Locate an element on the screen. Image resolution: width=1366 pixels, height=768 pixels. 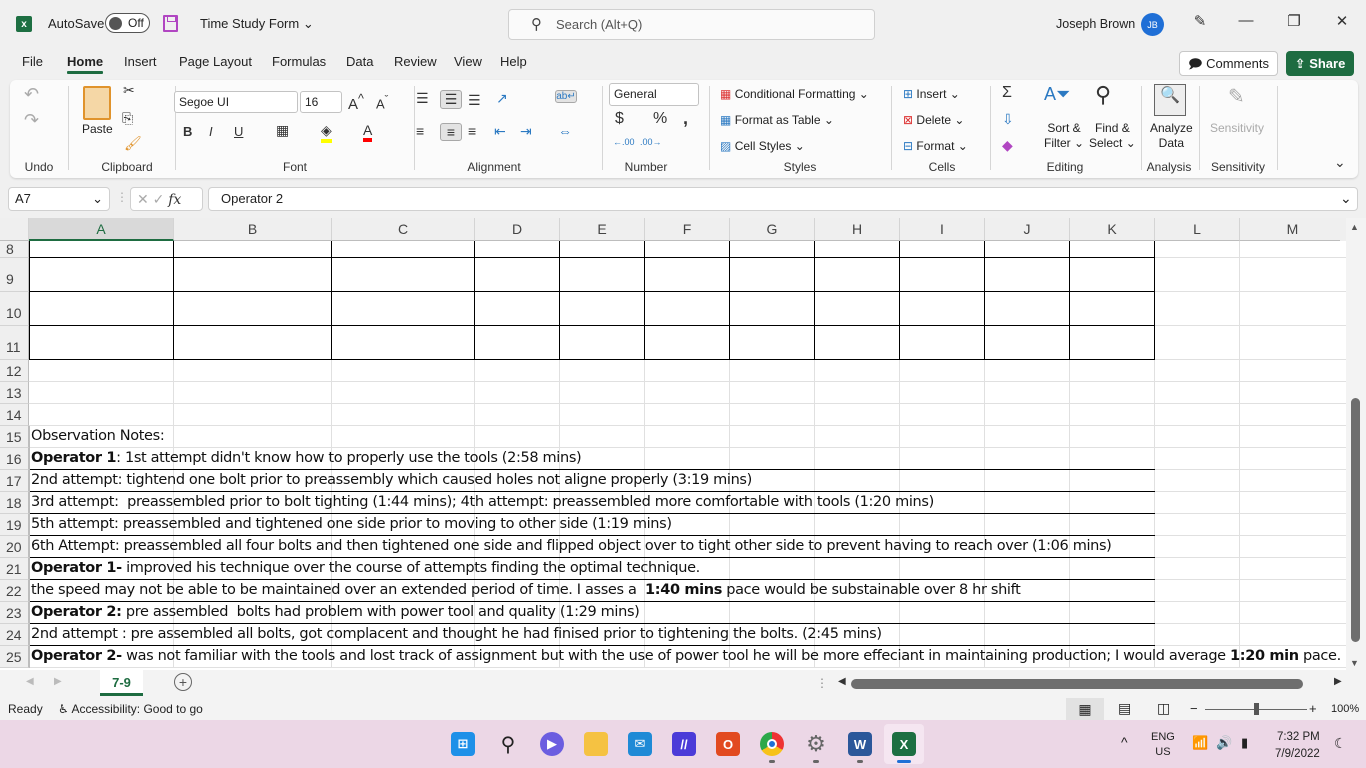
merge-center-icon: ⇔ is located at coordinates (565, 131).